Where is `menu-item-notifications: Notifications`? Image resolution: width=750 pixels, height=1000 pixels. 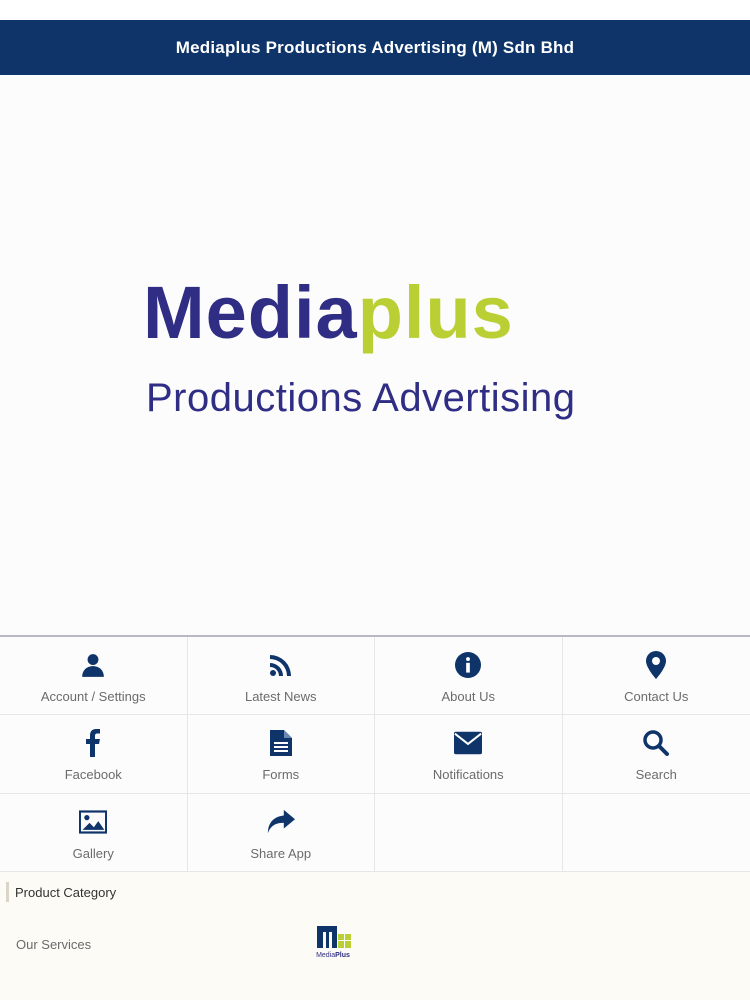 menu-item-notifications: Notifications is located at coordinates (469, 754).